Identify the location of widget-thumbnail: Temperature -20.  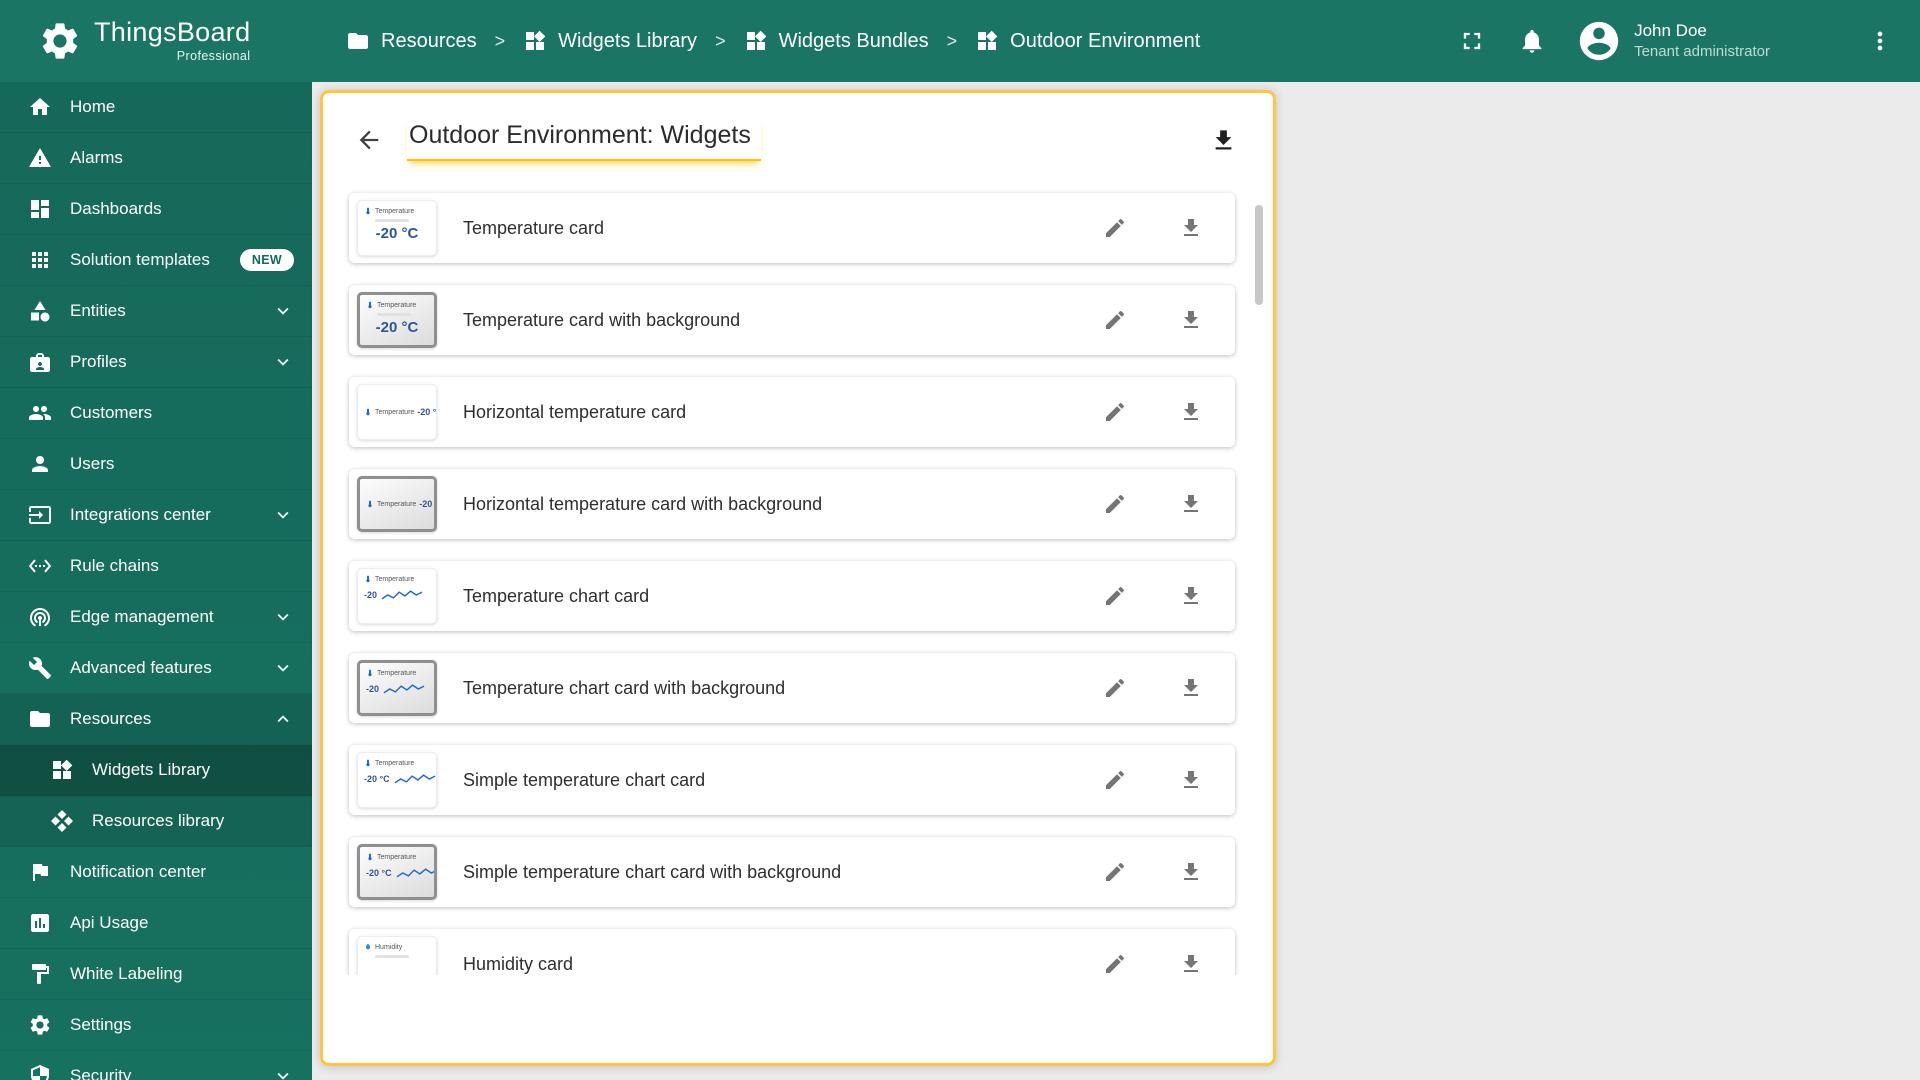
(397, 688).